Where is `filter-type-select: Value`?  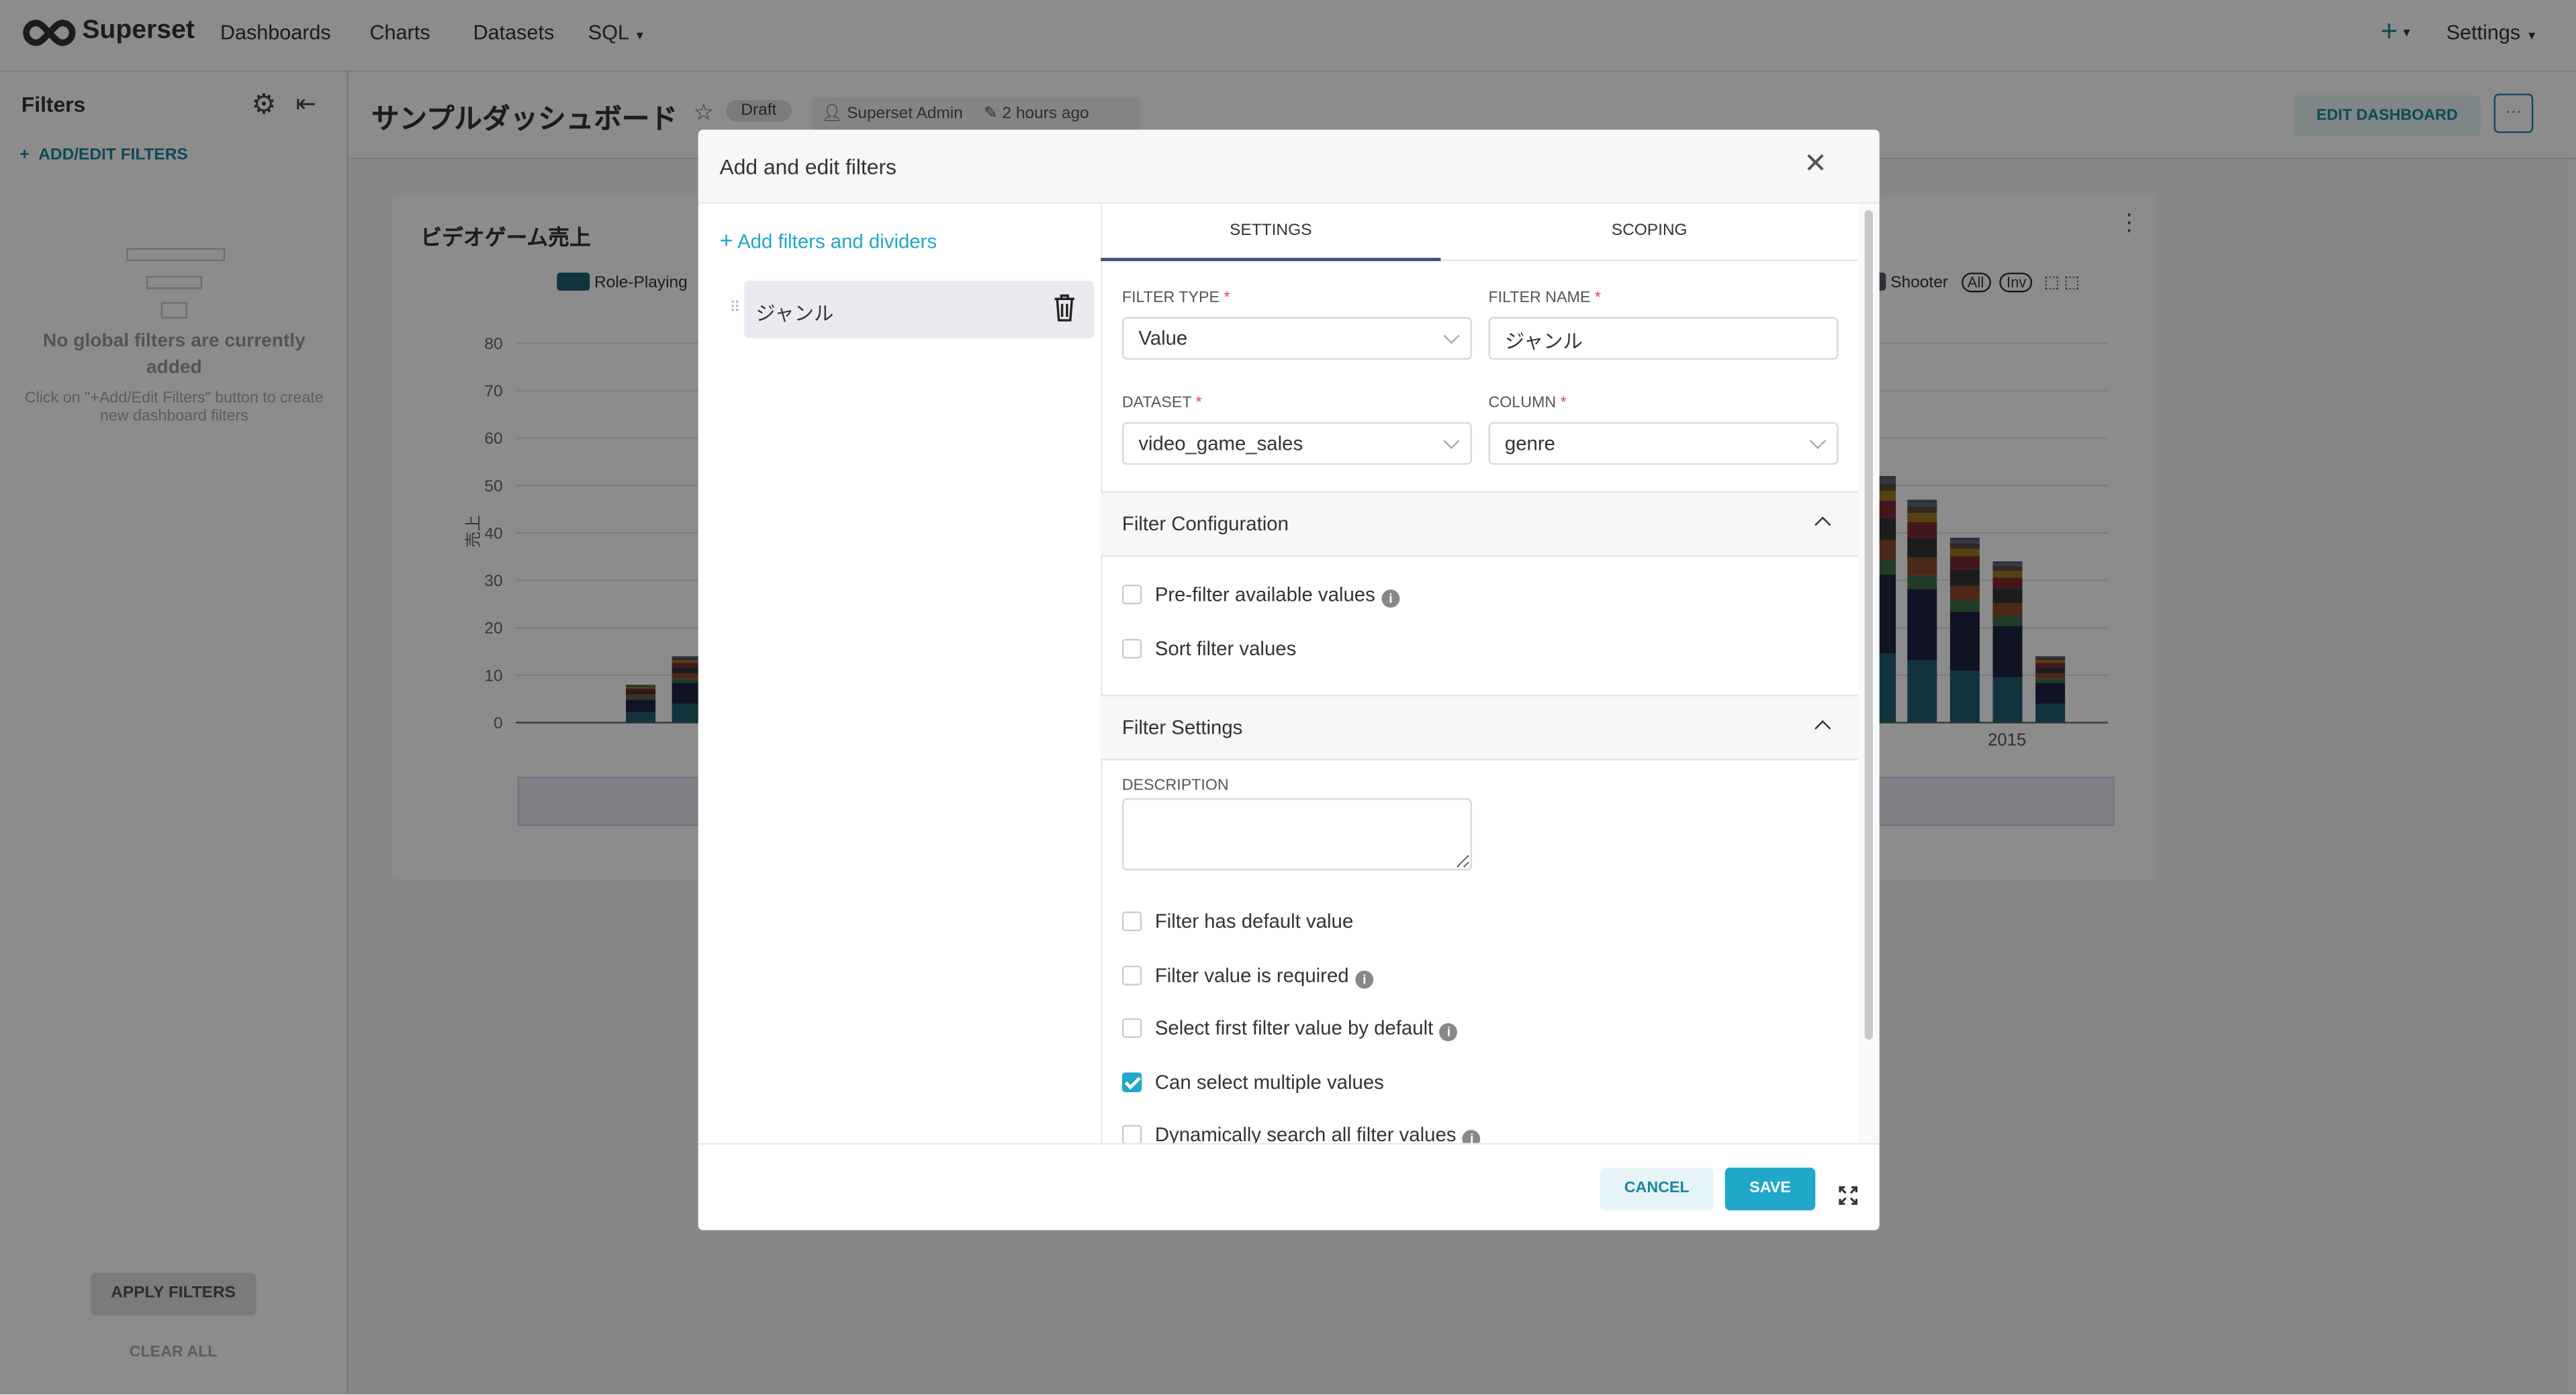
filter-type-select: Value is located at coordinates (1296, 338).